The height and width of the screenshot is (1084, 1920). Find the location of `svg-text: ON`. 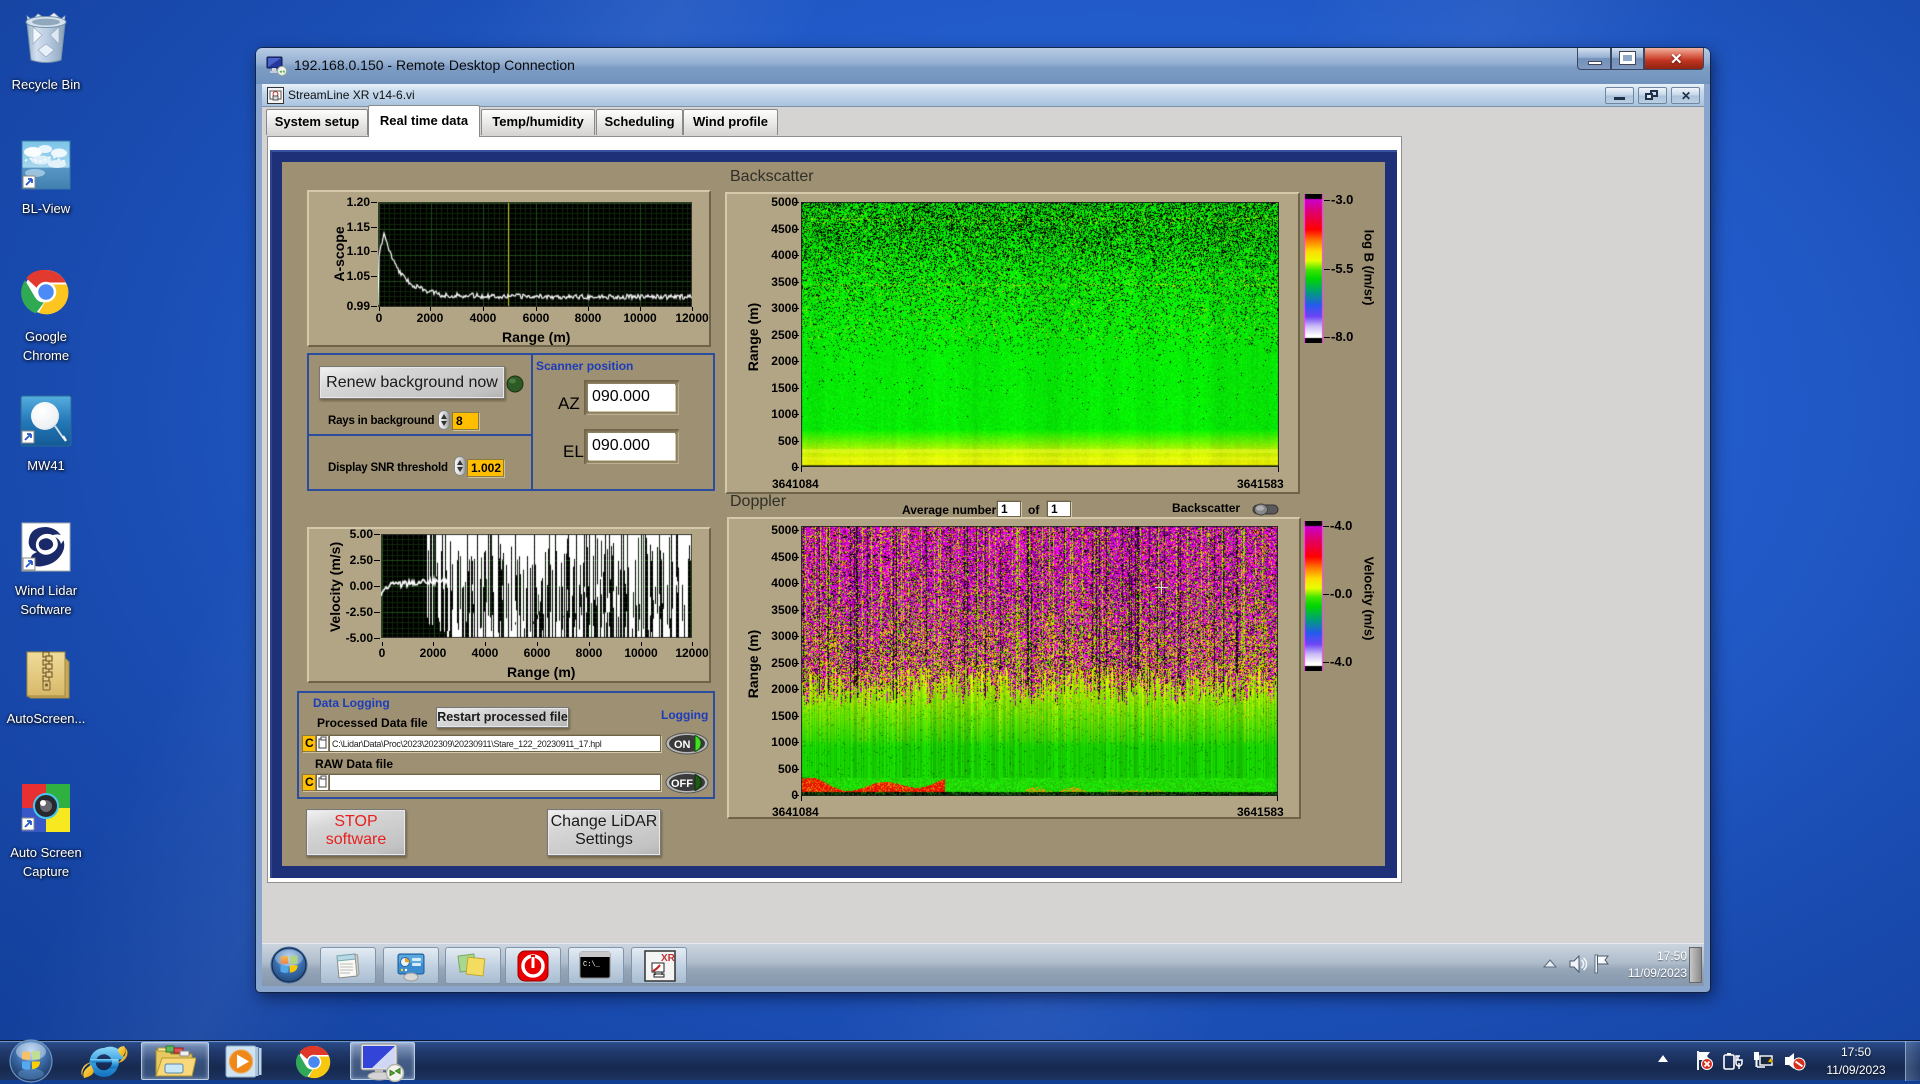

svg-text: ON is located at coordinates (682, 745).